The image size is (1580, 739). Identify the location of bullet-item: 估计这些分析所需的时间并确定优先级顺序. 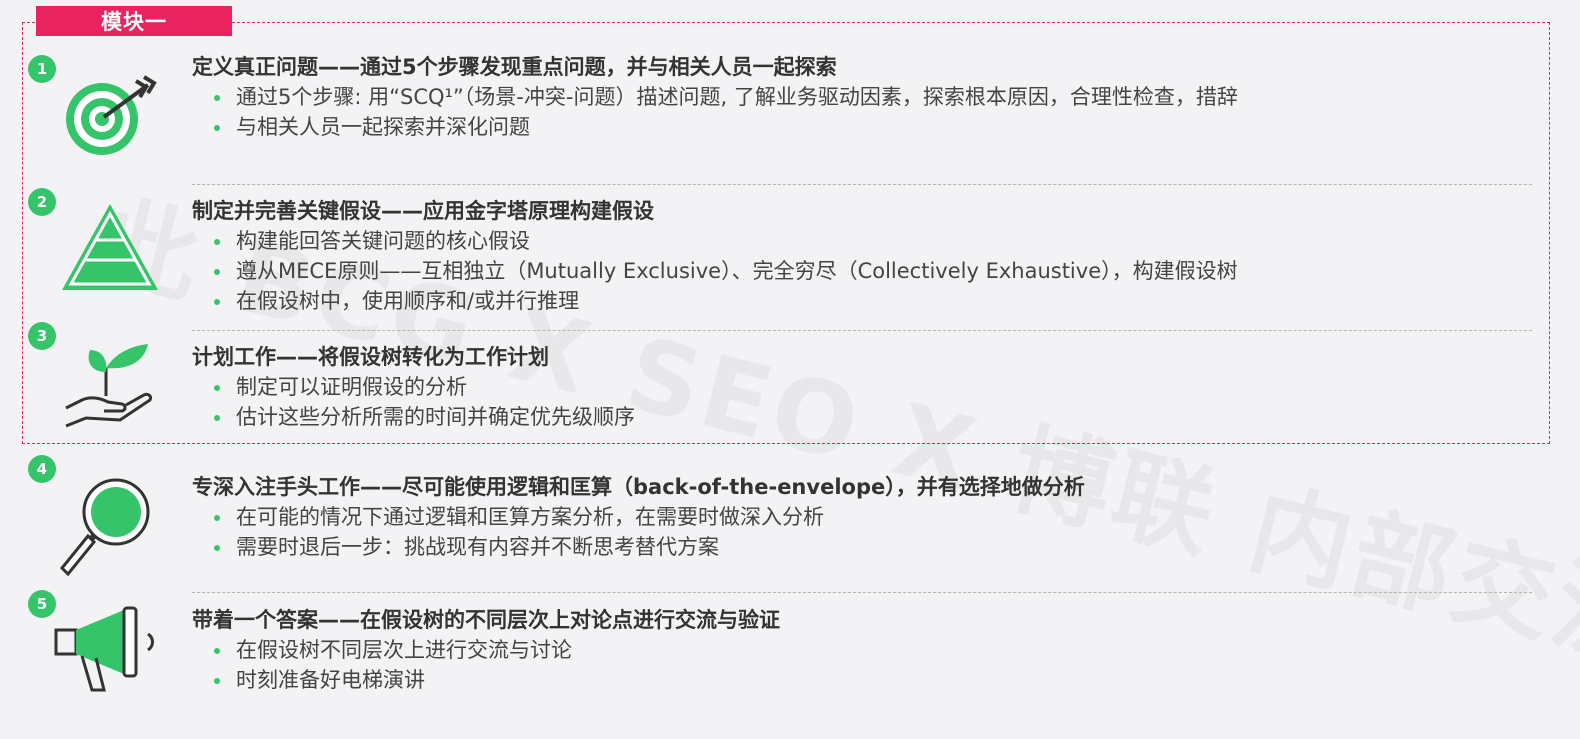
(876, 417).